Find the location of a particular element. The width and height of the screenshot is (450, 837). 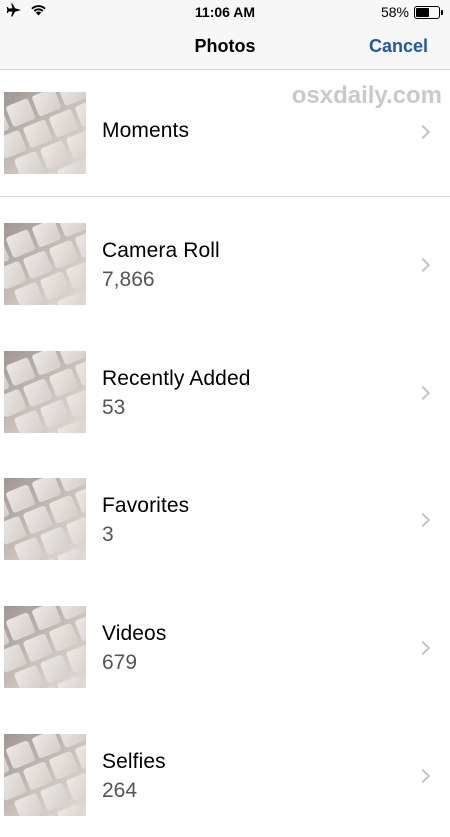

battery-icon is located at coordinates (428, 12).